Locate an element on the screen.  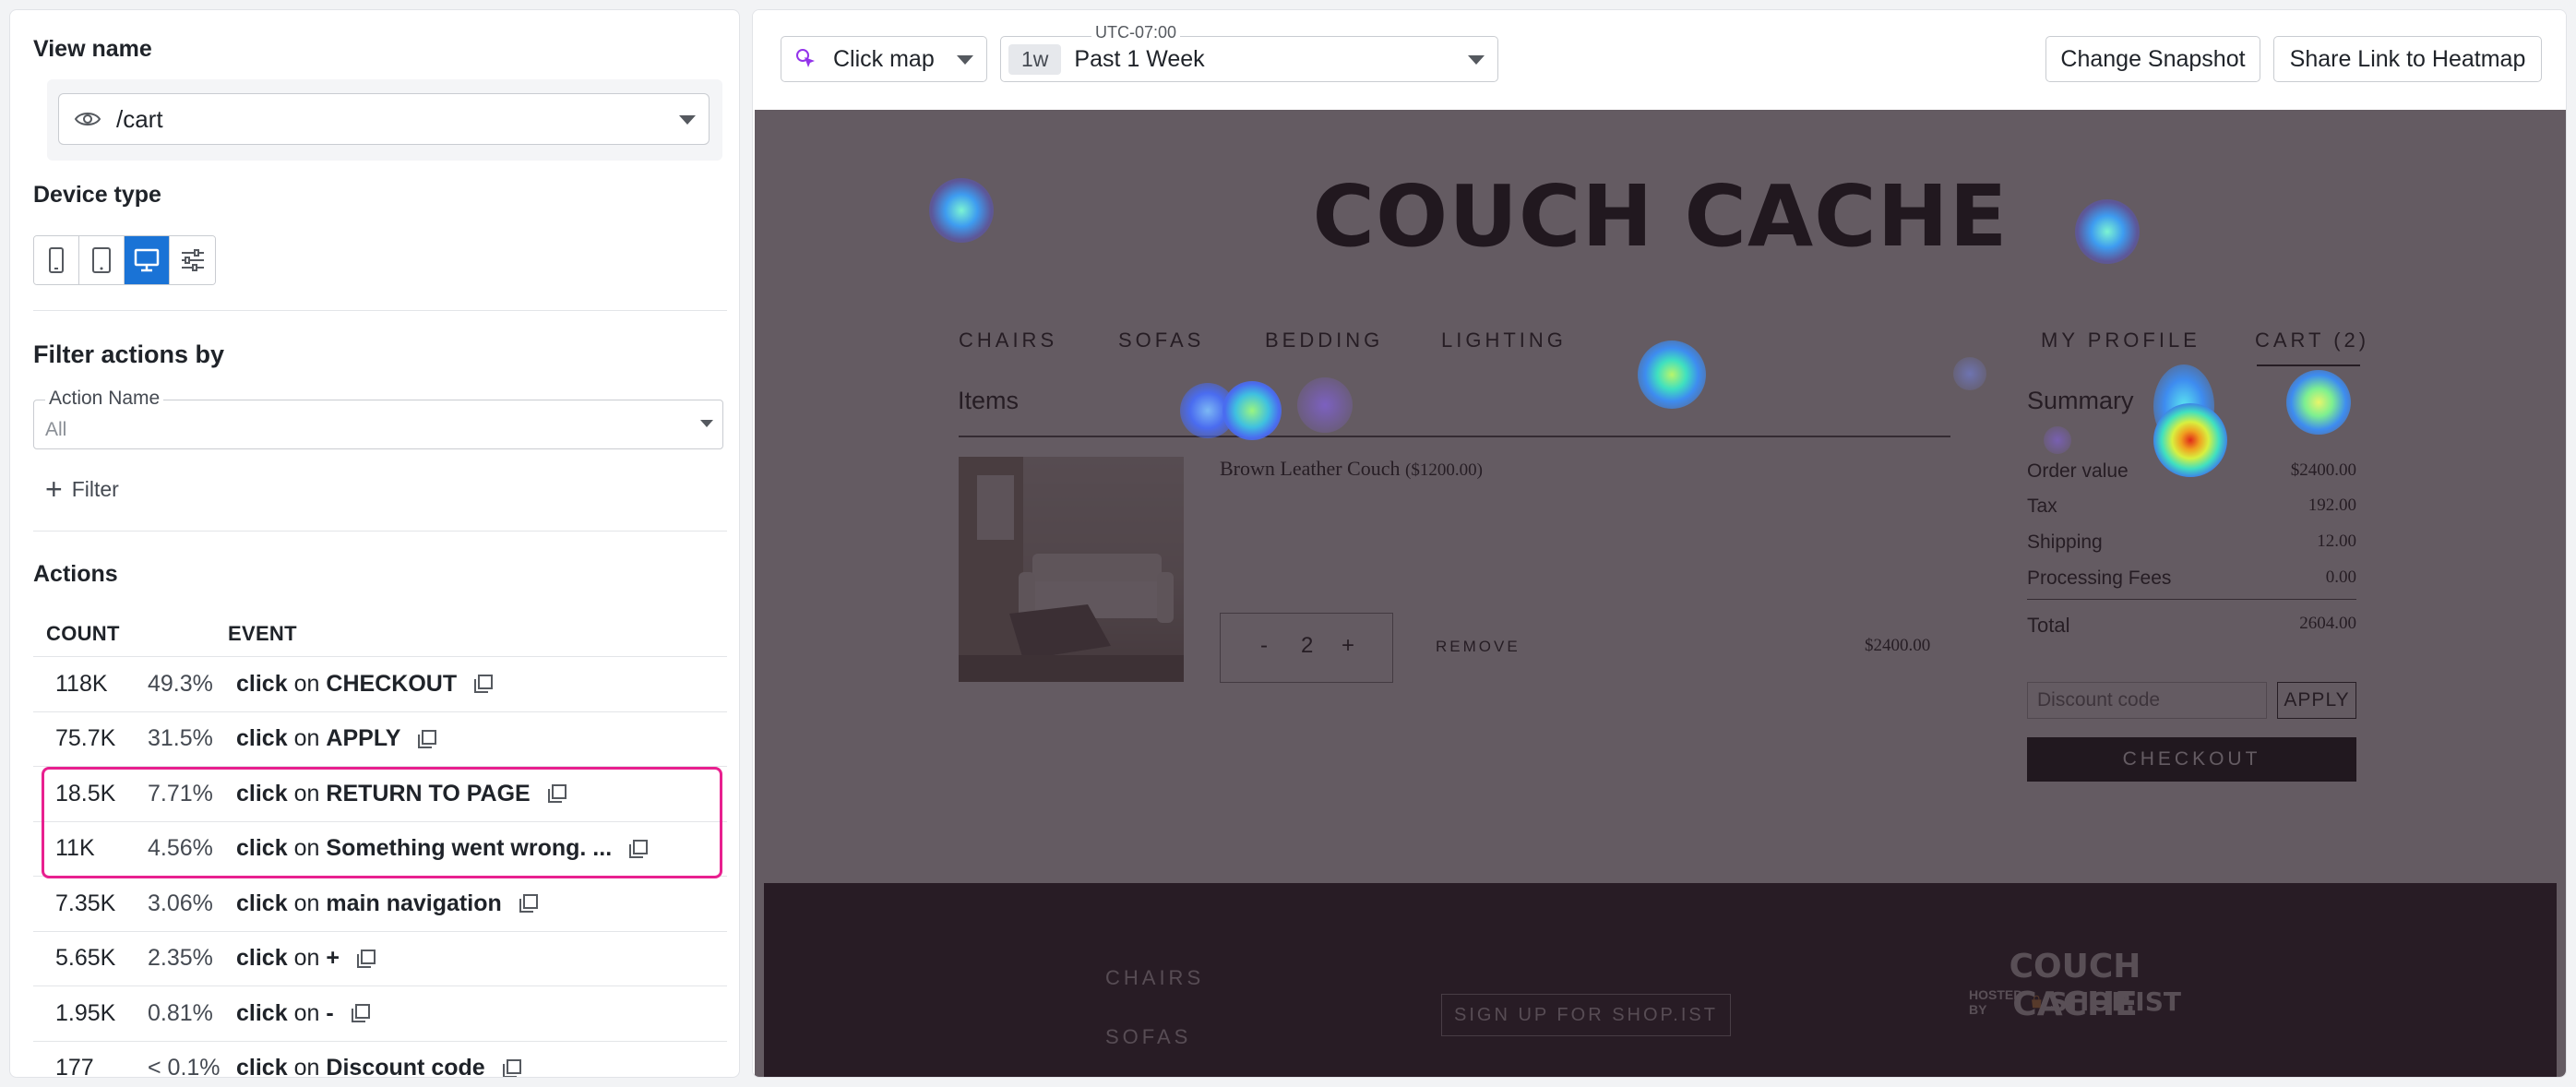
nav-cart: CART (2) is located at coordinates (2312, 340).